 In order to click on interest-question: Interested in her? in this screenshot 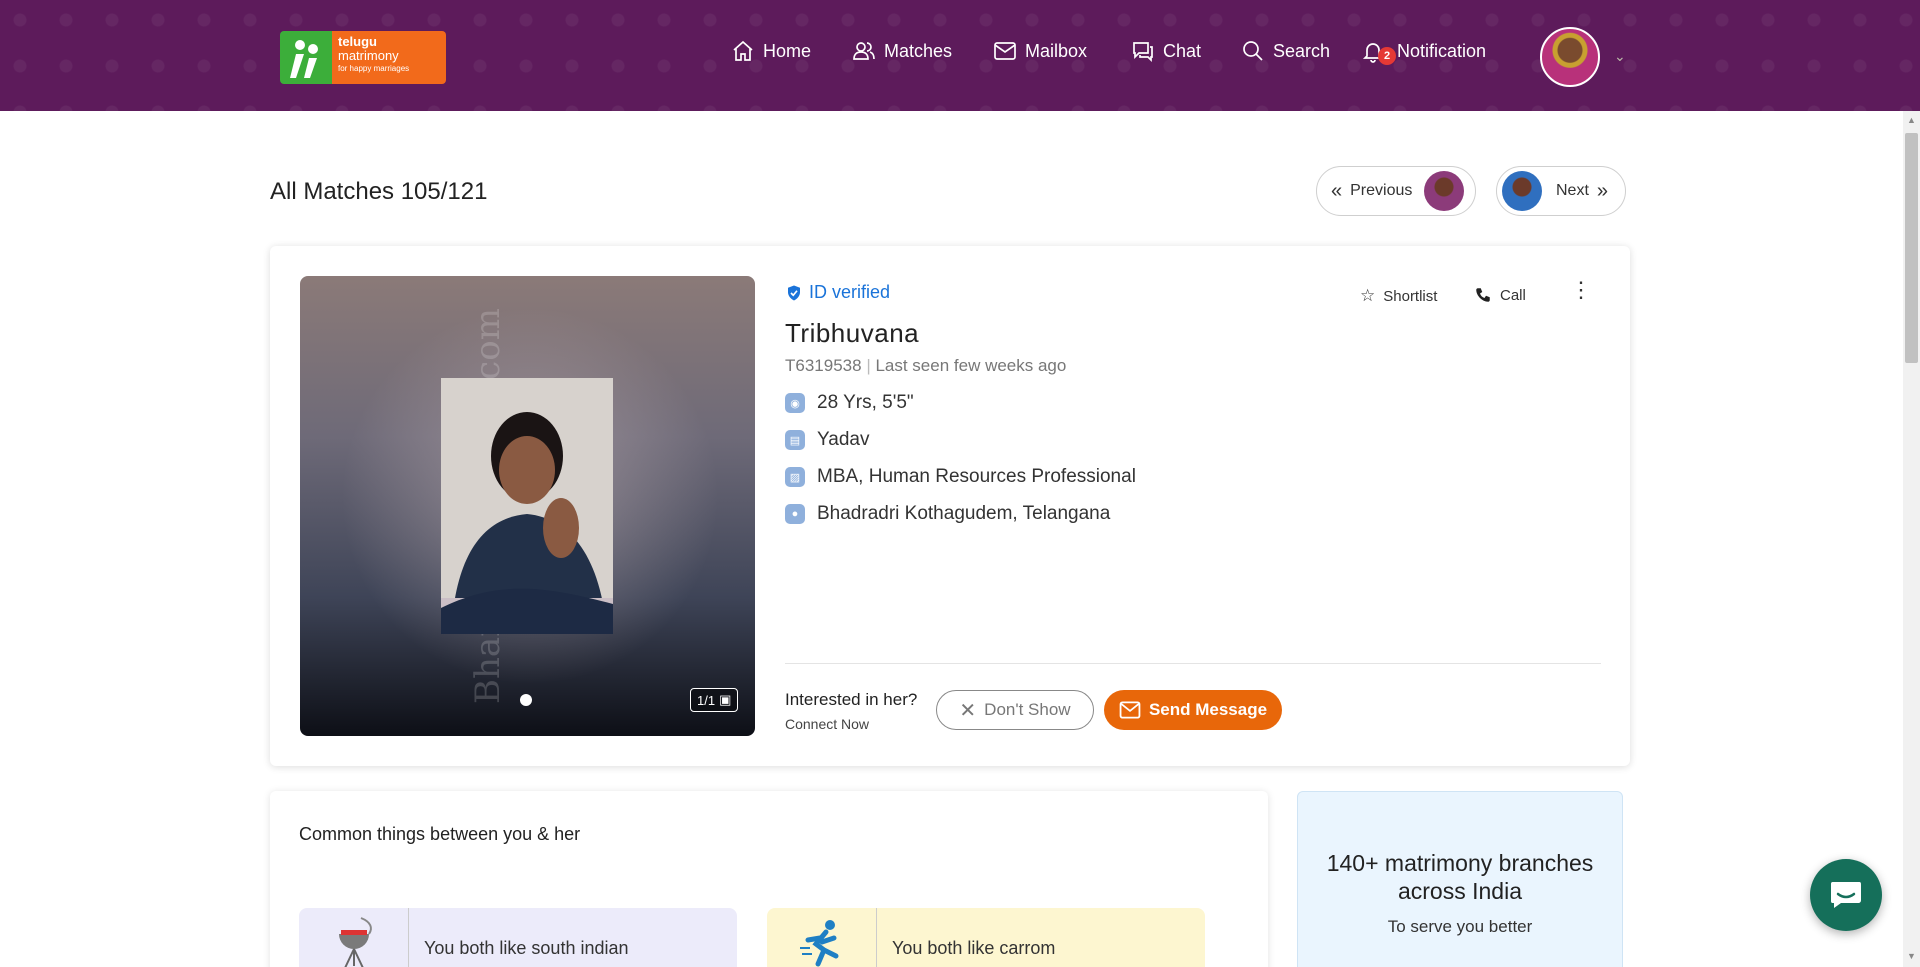, I will do `click(851, 699)`.